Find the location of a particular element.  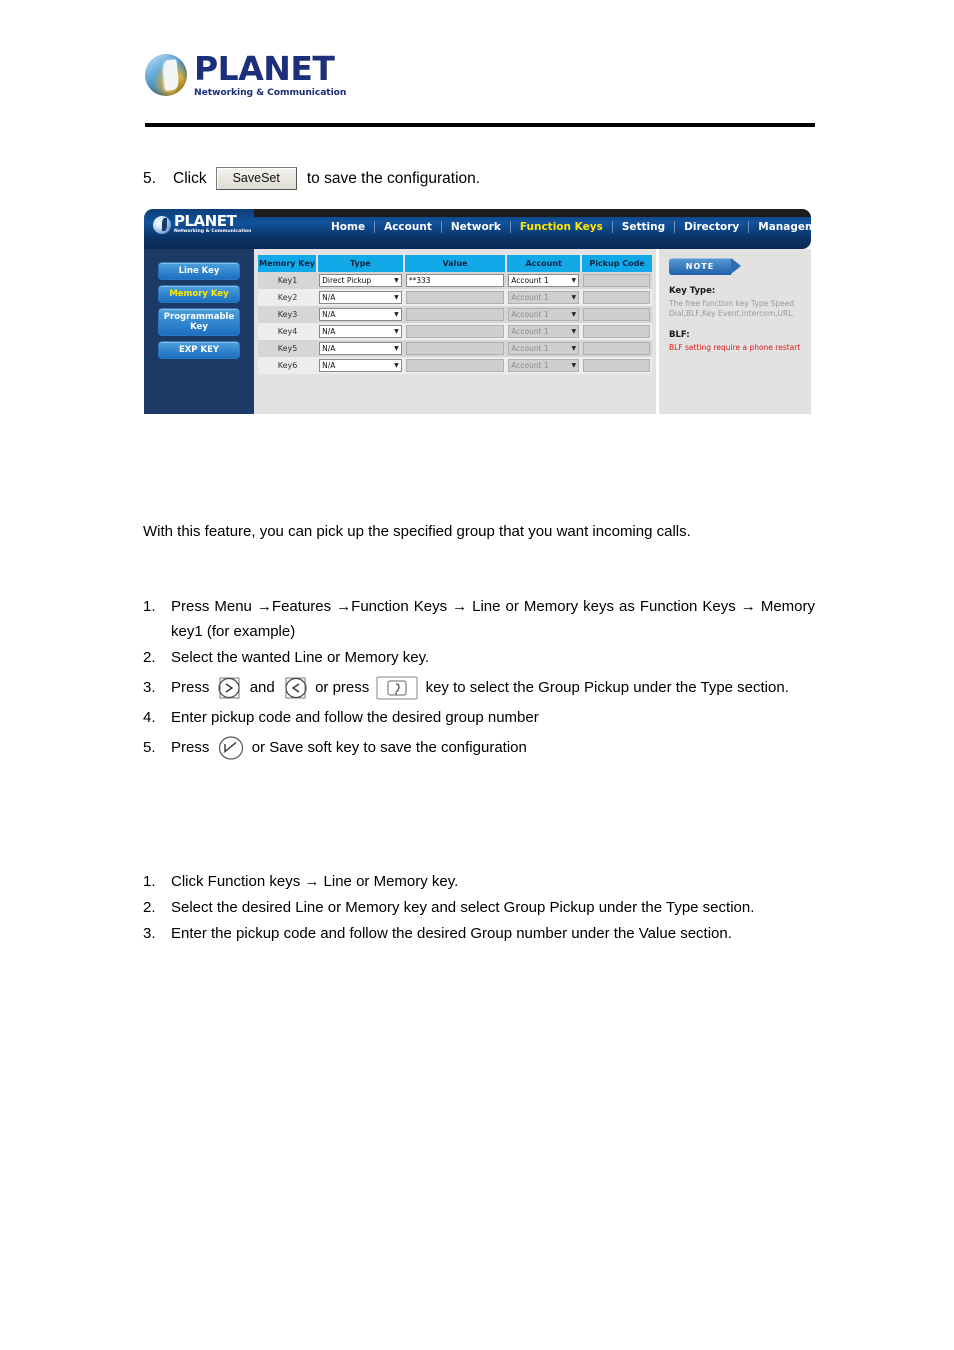

table-row: Key5 N/A ▼ Account 1 ▼ is located at coordinates (455, 348).